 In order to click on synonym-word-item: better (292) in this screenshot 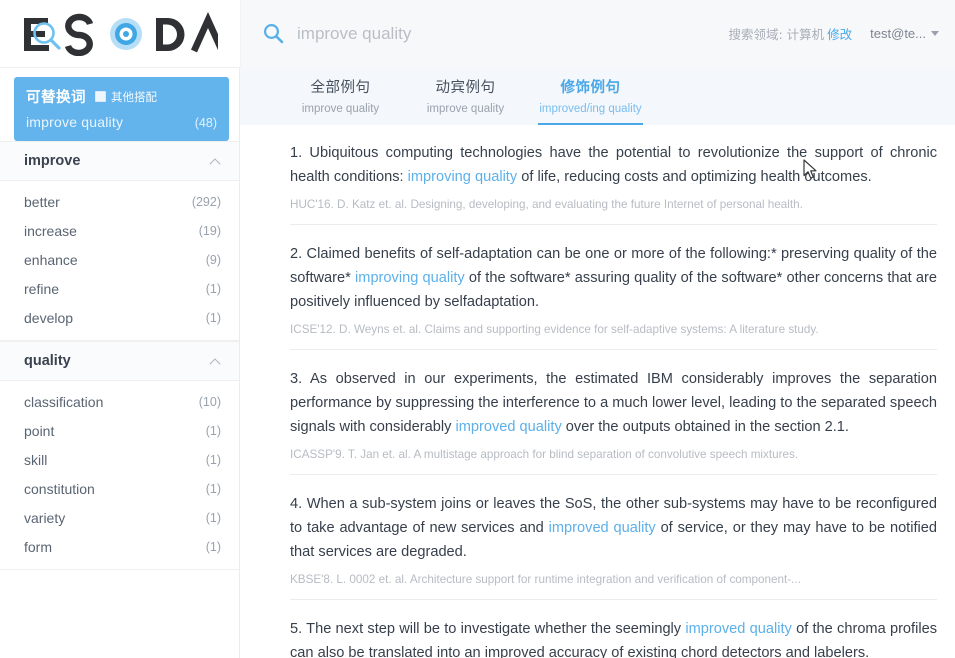, I will do `click(119, 201)`.